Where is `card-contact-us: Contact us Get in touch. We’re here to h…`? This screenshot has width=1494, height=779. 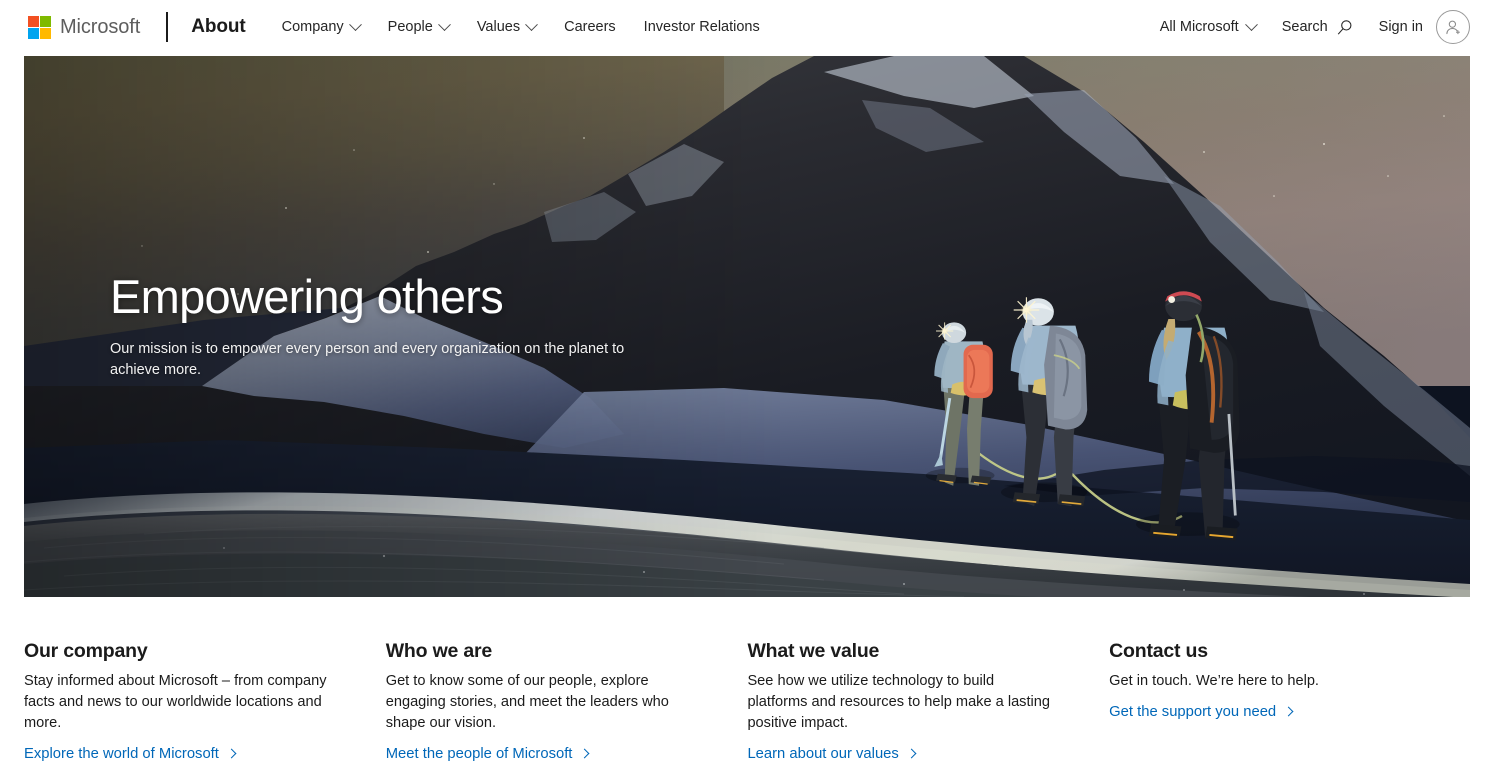 card-contact-us: Contact us Get in touch. We’re here to h… is located at coordinates (1289, 701).